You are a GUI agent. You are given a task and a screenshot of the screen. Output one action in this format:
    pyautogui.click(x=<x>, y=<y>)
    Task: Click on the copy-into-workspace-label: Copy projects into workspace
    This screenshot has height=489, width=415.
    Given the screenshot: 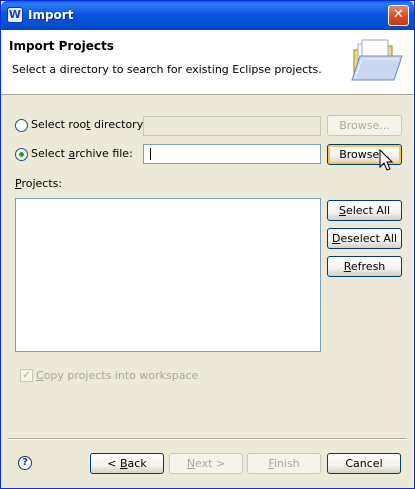 What is the action you would take?
    pyautogui.click(x=117, y=375)
    